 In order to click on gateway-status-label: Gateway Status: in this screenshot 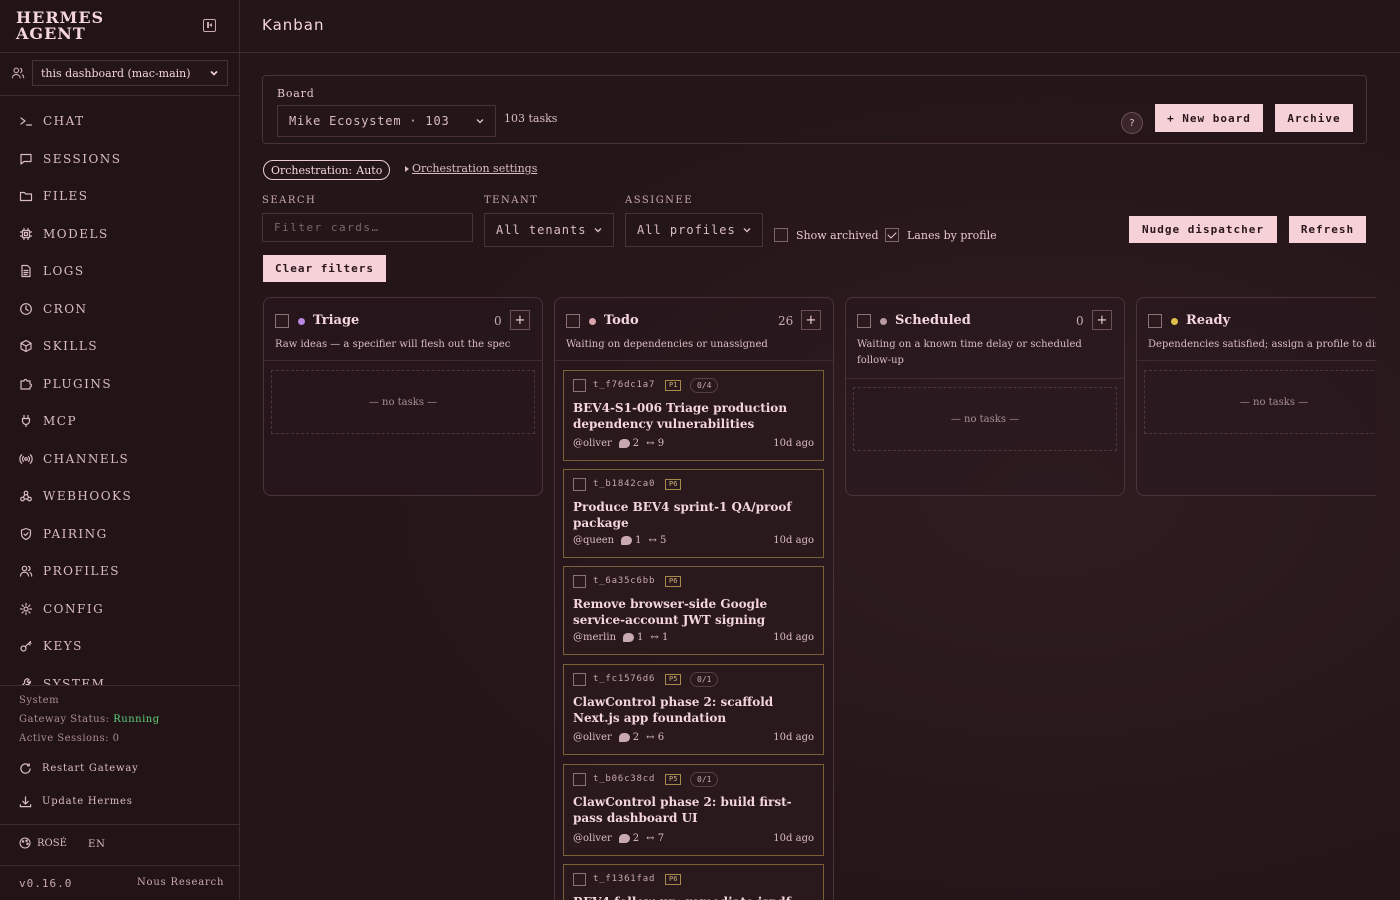, I will do `click(64, 719)`.